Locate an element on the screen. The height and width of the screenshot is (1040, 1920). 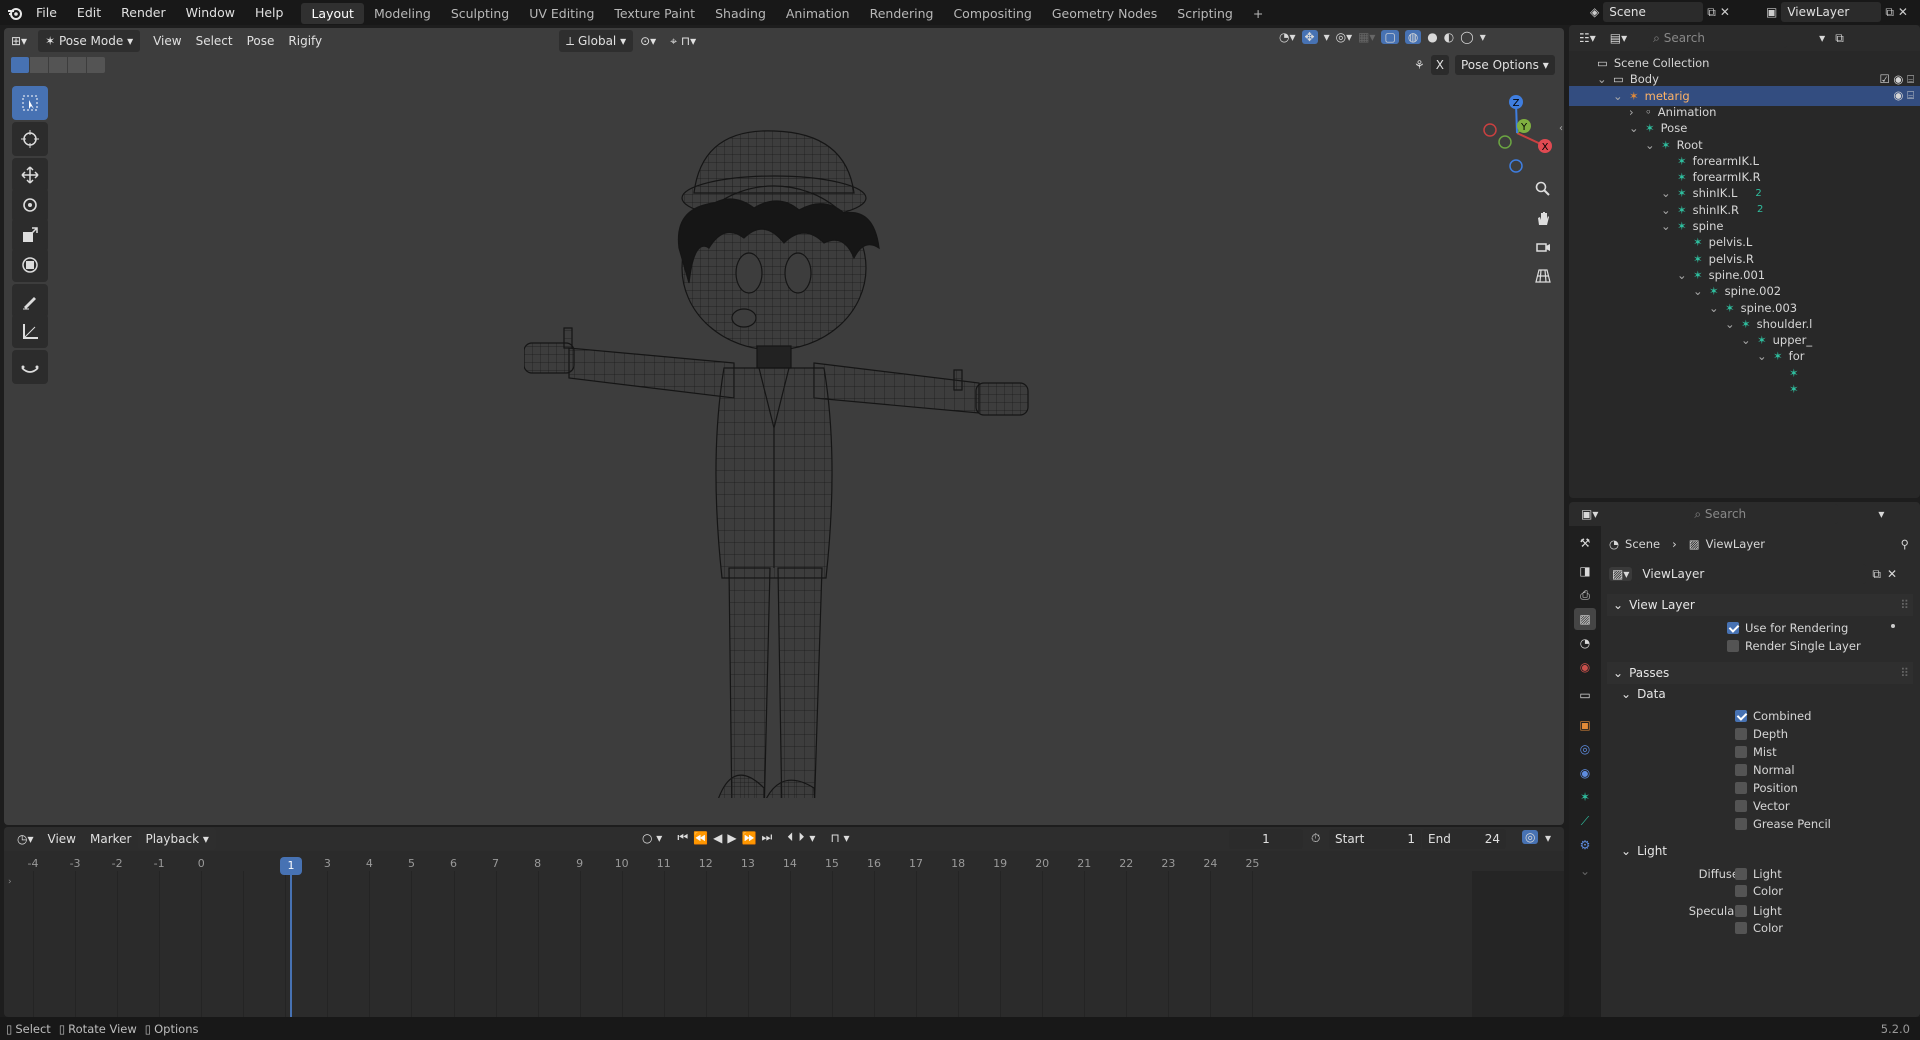
pass-combined-checkbox: Combined is located at coordinates (1773, 716).